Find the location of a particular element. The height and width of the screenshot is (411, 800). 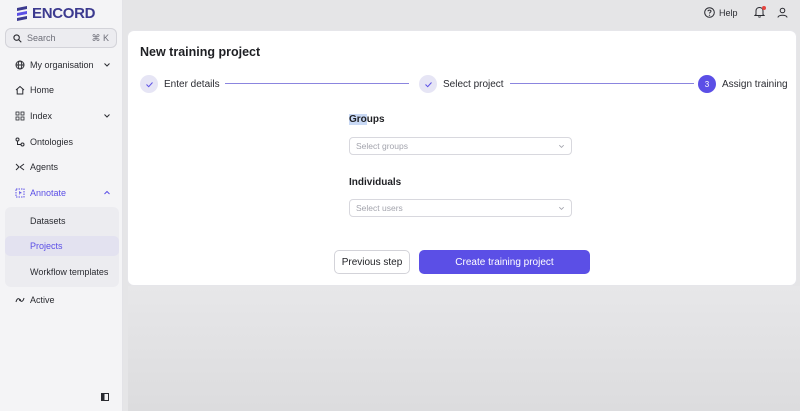

sidebar-item-datasets: Datasets is located at coordinates (62, 221).